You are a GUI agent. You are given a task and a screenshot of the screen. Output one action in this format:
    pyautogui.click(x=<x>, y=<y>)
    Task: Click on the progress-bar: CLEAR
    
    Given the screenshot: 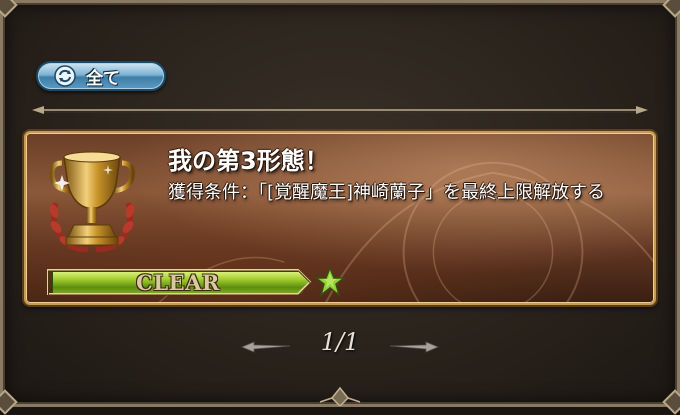 What is the action you would take?
    pyautogui.click(x=178, y=282)
    